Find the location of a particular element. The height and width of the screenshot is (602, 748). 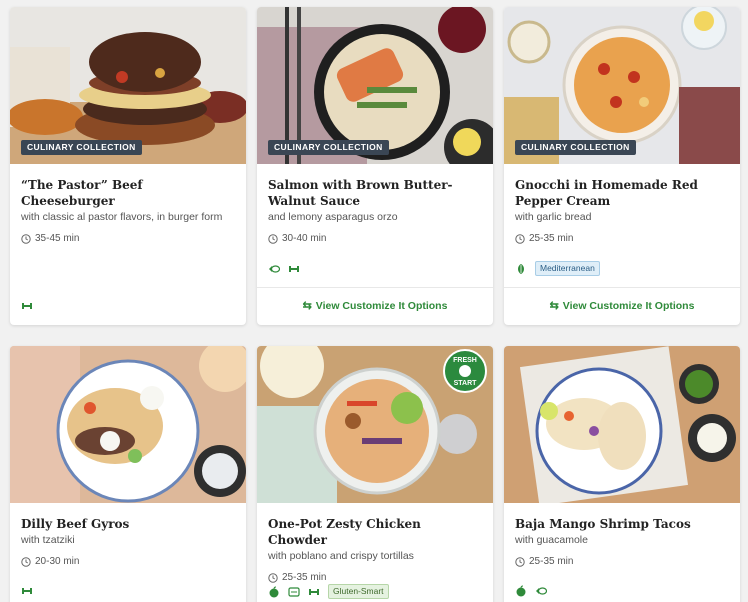

vegetarian-icon is located at coordinates (521, 268).